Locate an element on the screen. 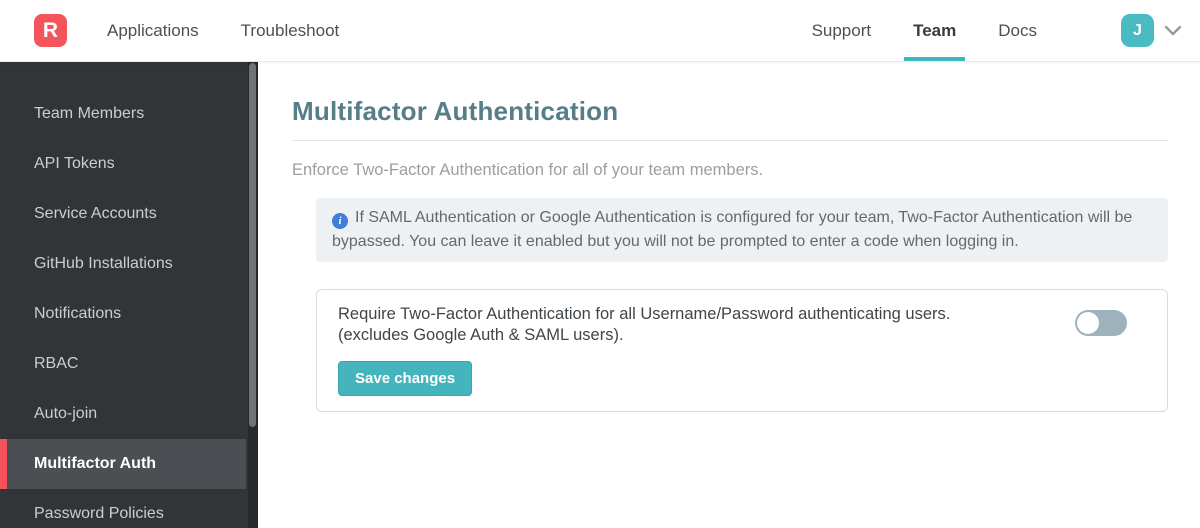 This screenshot has height=528, width=1200. nav-item-troubleshoot: Troubleshoot is located at coordinates (290, 30).